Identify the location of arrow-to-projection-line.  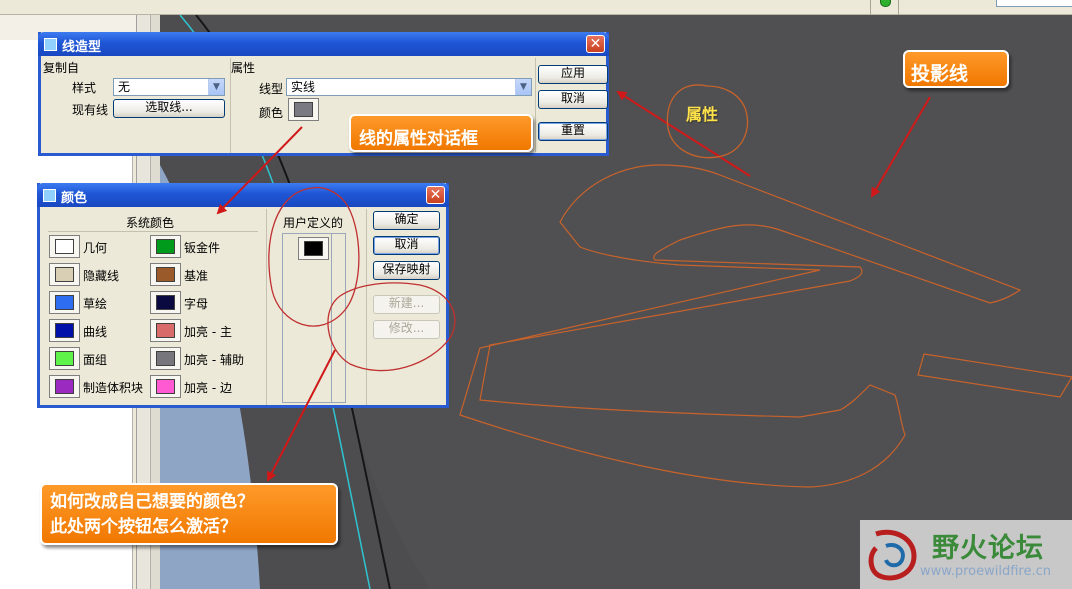
(900, 147).